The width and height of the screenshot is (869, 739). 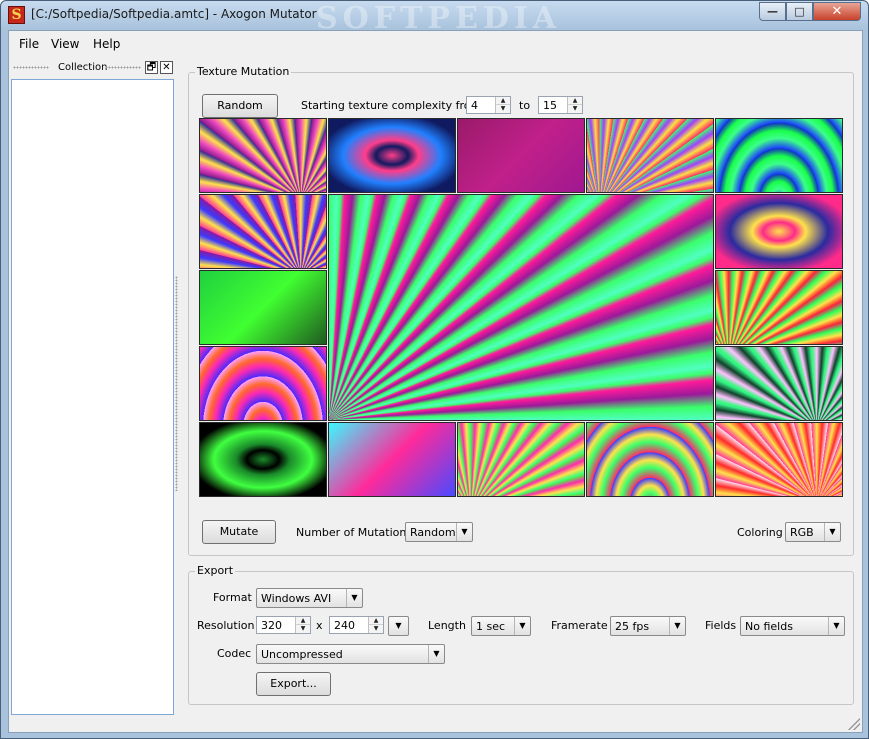 I want to click on size-grip, so click(x=854, y=724).